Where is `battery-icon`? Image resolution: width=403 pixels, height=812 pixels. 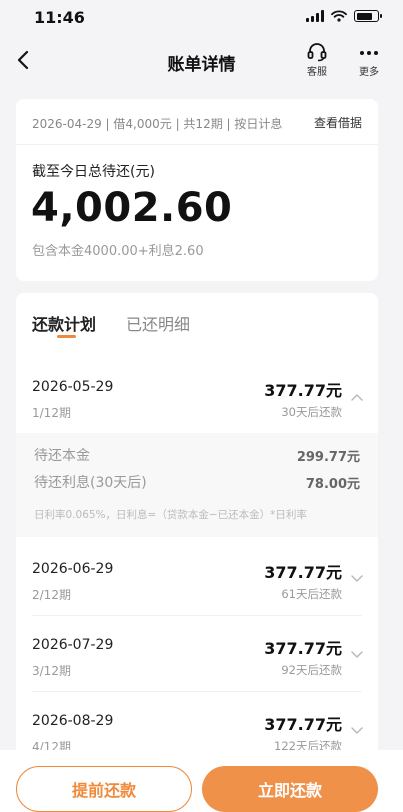
battery-icon is located at coordinates (368, 16).